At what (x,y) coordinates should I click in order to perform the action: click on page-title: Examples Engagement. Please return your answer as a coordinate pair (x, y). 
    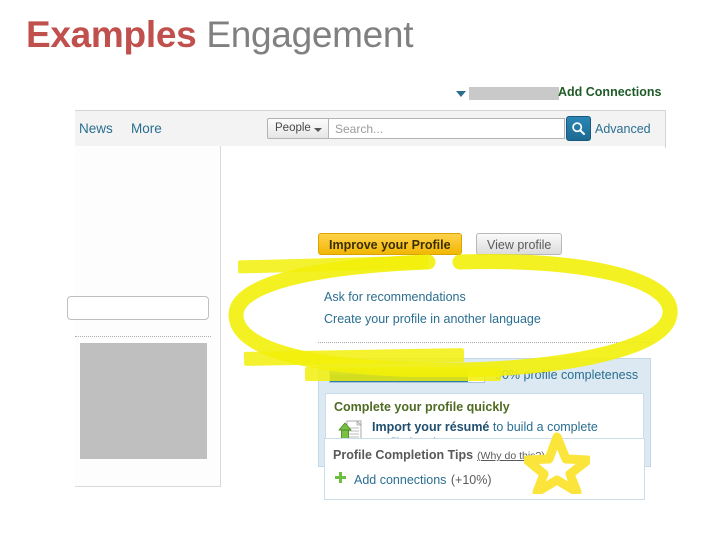
    Looking at the image, I should click on (219, 35).